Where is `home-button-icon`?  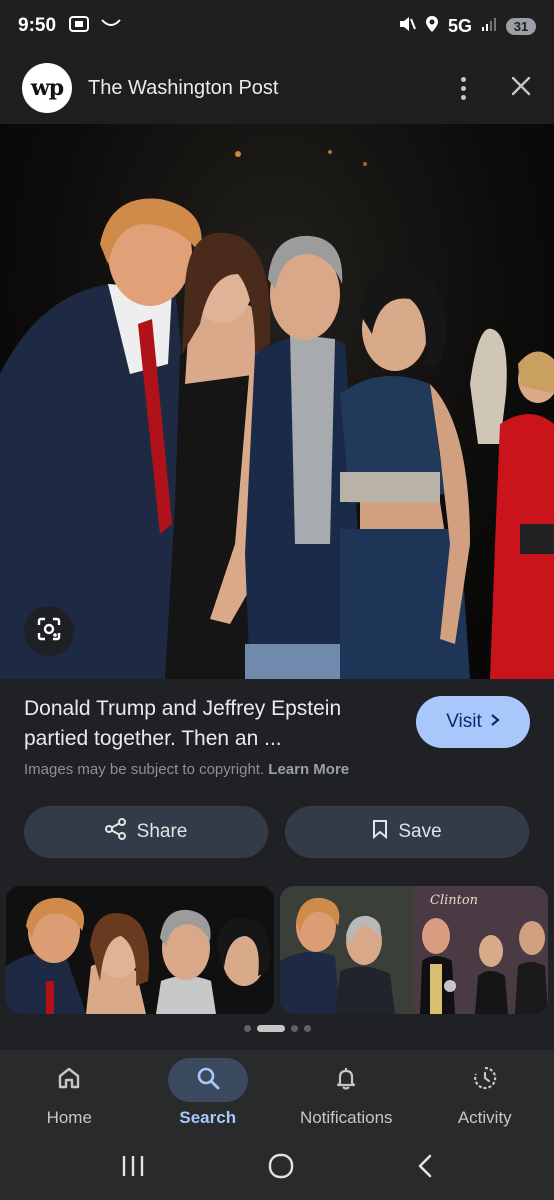 home-button-icon is located at coordinates (281, 1168).